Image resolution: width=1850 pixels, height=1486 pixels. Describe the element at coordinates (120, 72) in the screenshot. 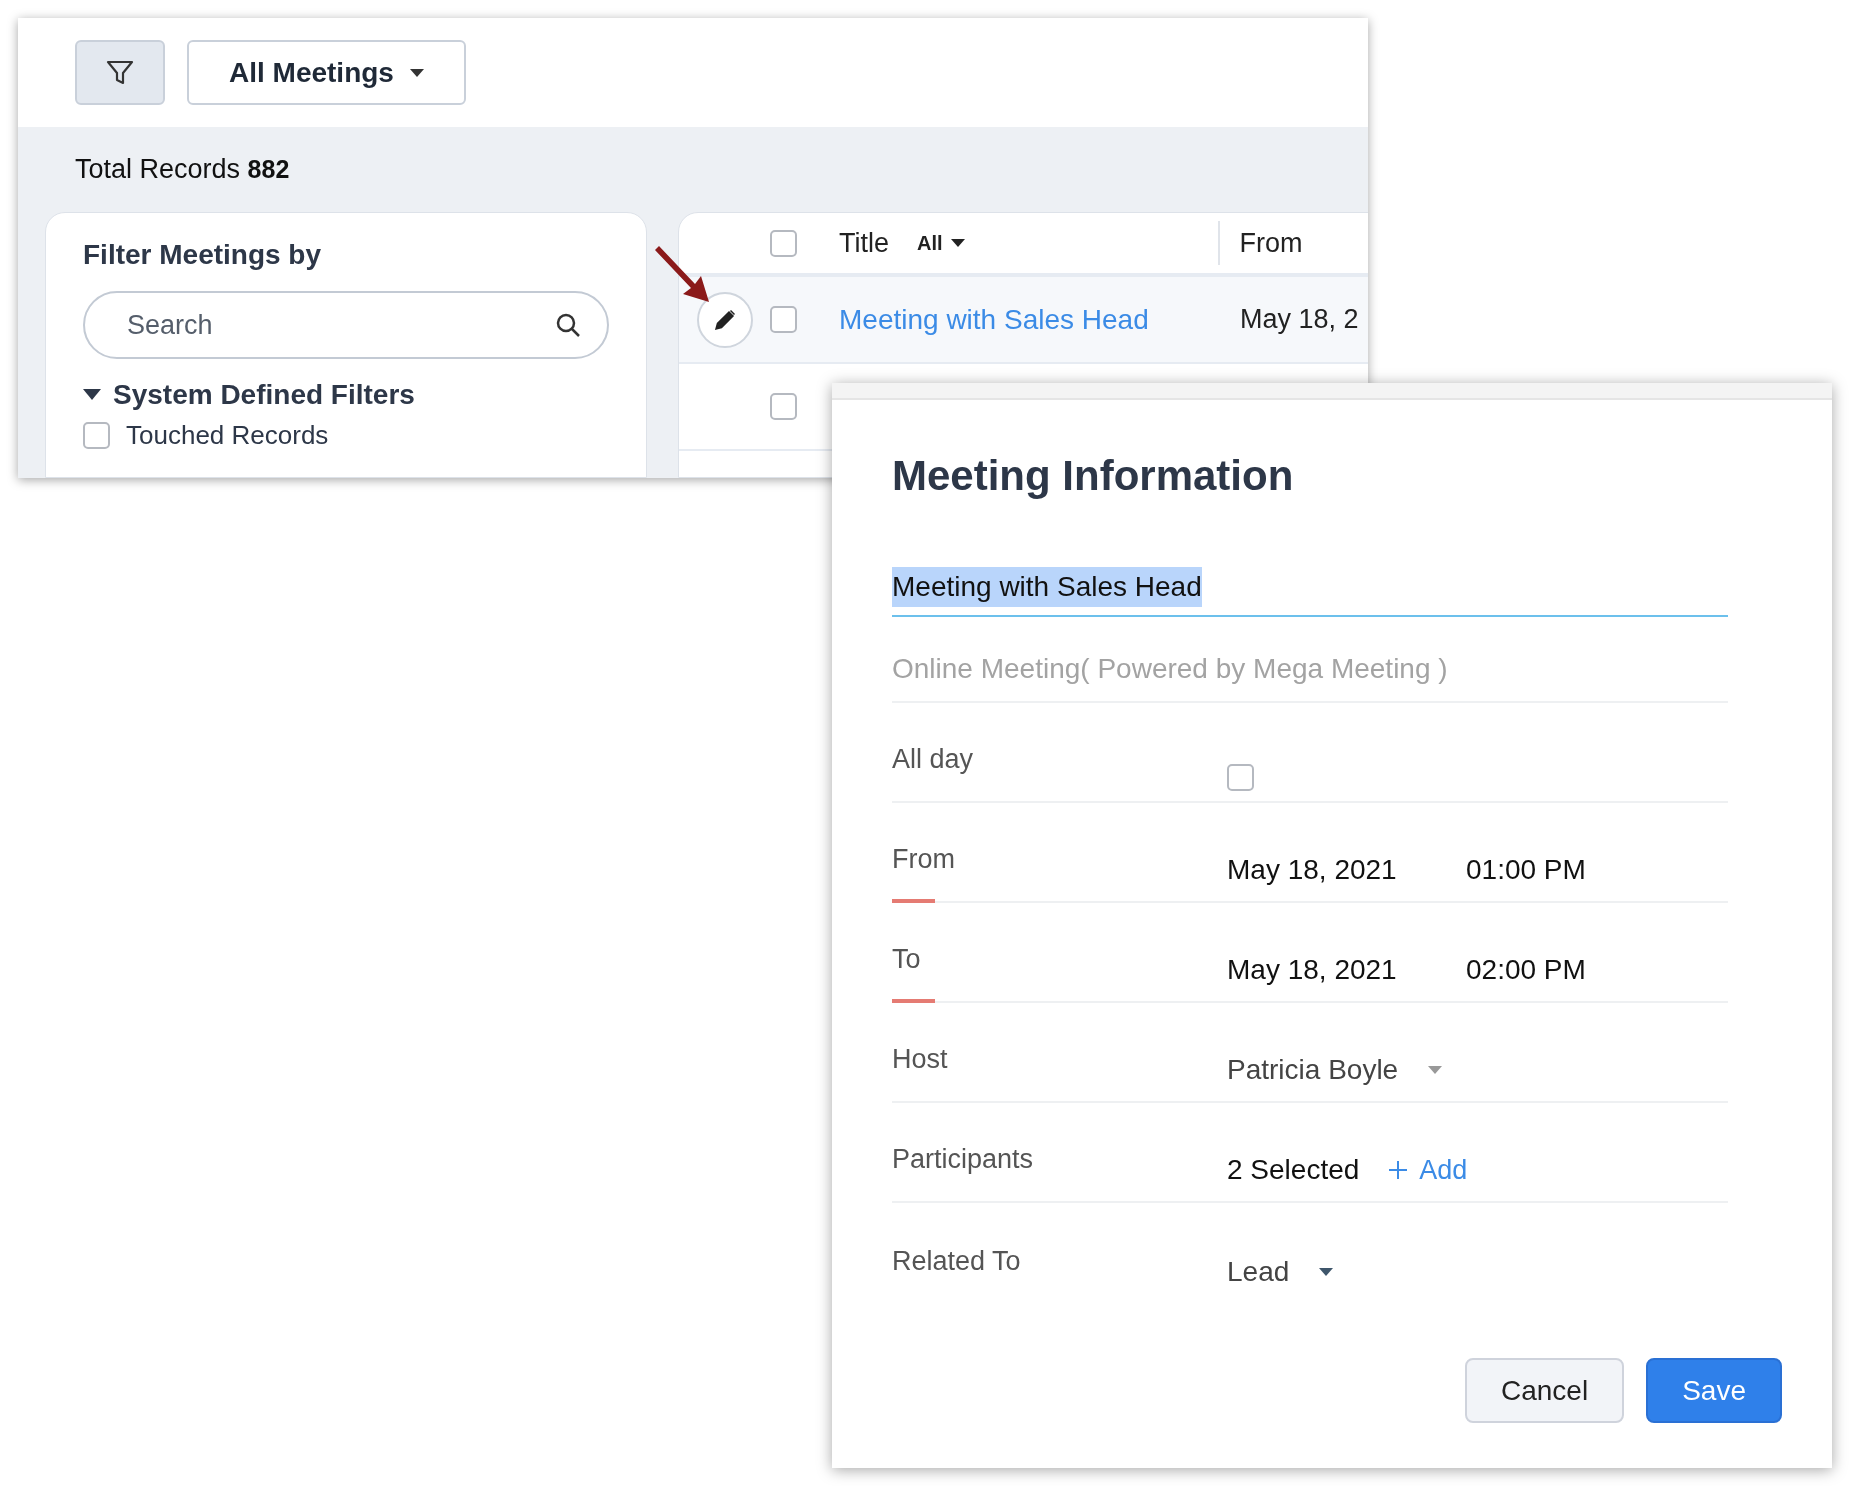

I see `filter-button` at that location.